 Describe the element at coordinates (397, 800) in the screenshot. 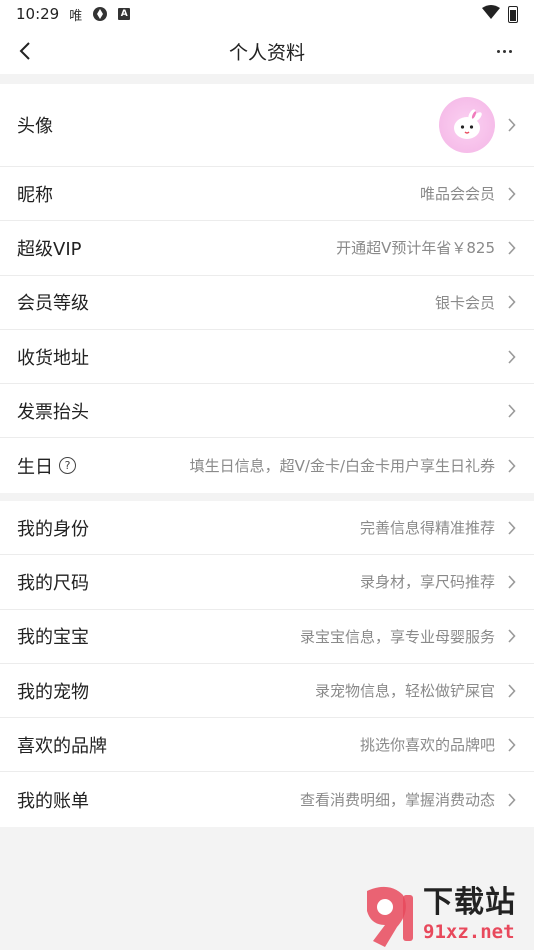

I see `row-value: 查看消费明细，掌握消费动态` at that location.